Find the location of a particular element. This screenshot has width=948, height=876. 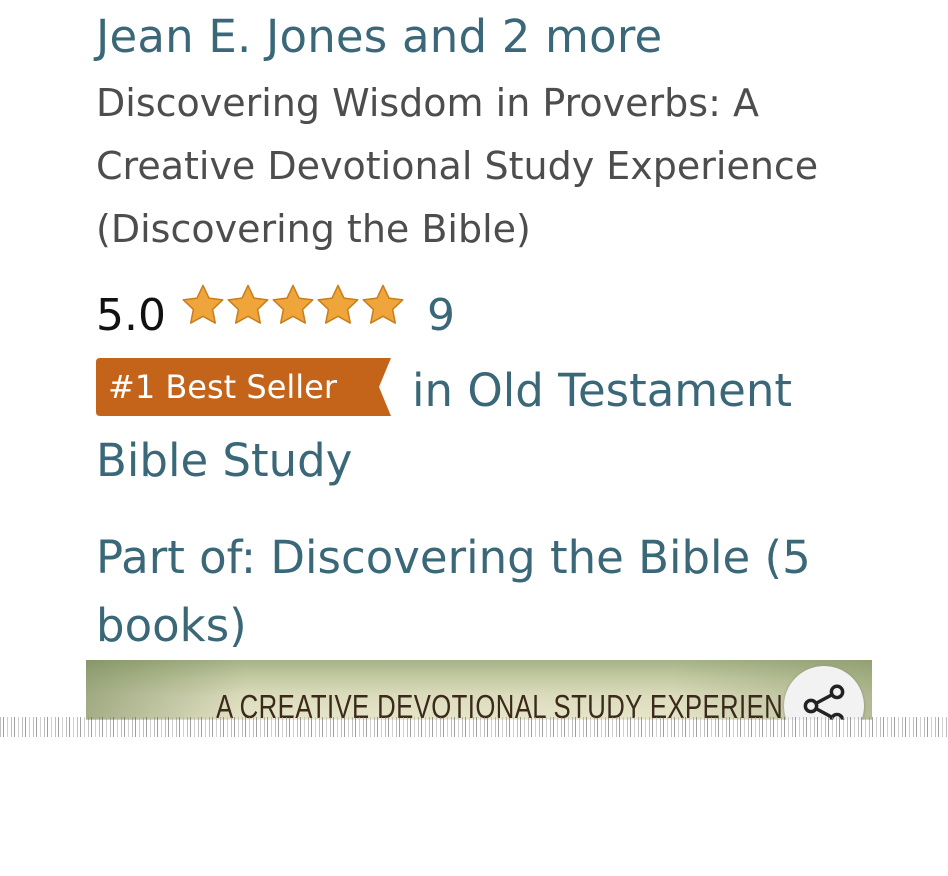

rating-value: 5.0 is located at coordinates (131, 315).